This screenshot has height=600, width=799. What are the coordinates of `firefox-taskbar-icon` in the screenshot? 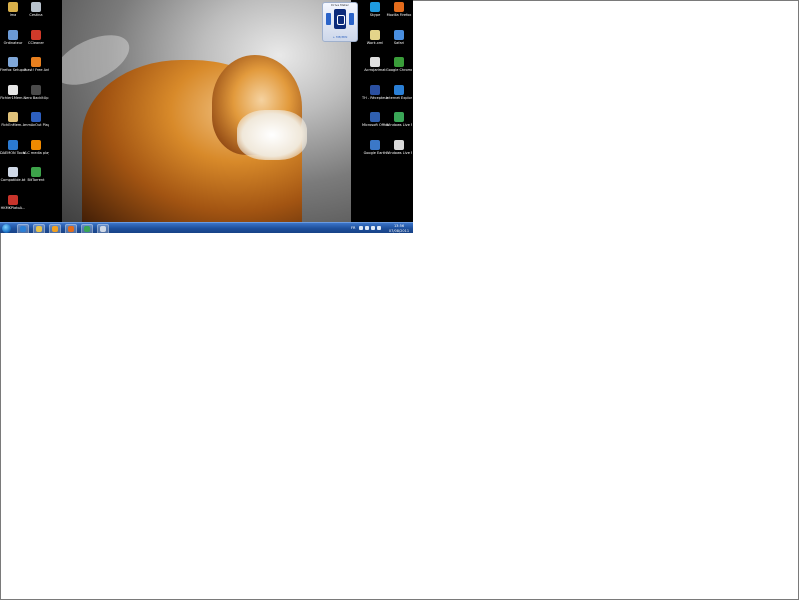 It's located at (71, 228).